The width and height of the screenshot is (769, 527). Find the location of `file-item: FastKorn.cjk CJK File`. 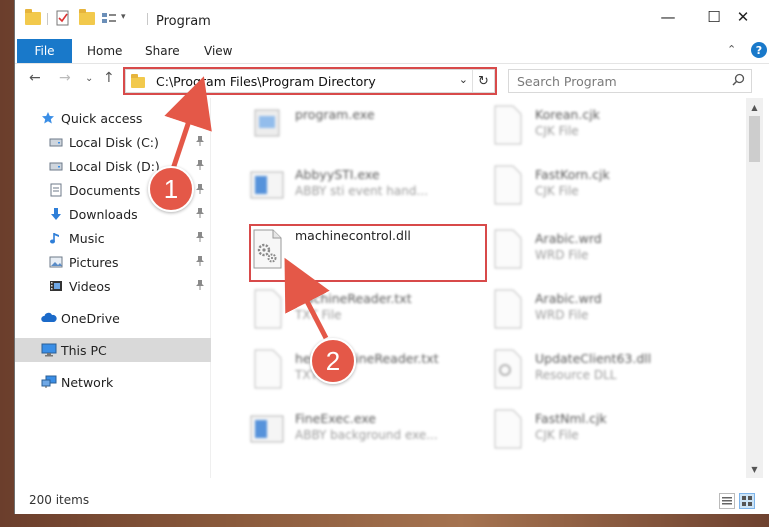

file-item: FastKorn.cjk CJK File is located at coordinates (597, 186).